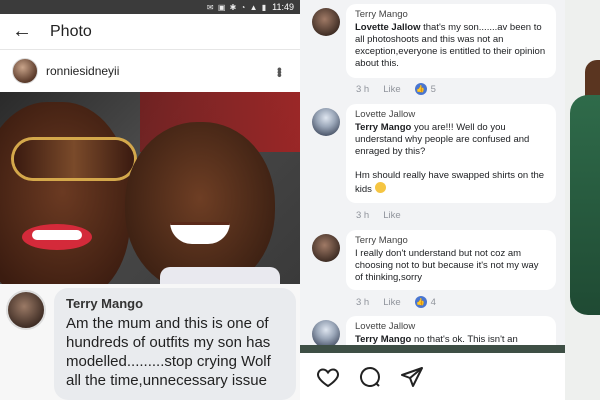  Describe the element at coordinates (283, 7) in the screenshot. I see `status-time: 11:49` at that location.